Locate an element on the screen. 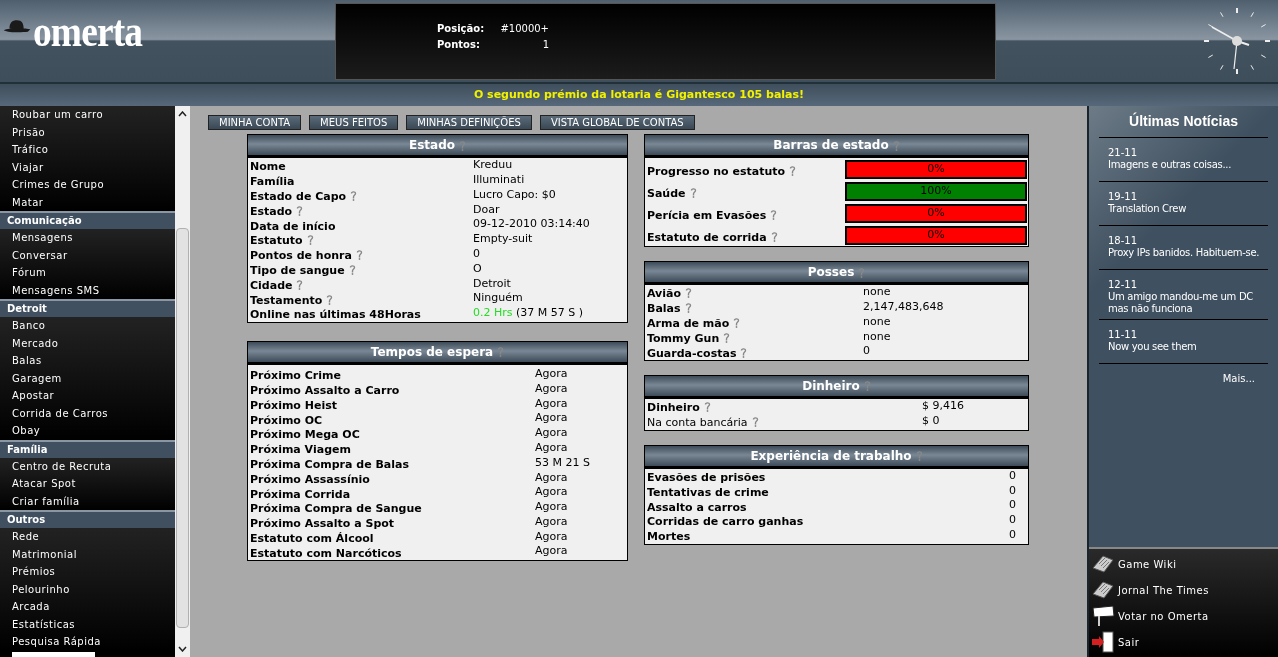  sidebar-link: Pelourinho is located at coordinates (87, 589).